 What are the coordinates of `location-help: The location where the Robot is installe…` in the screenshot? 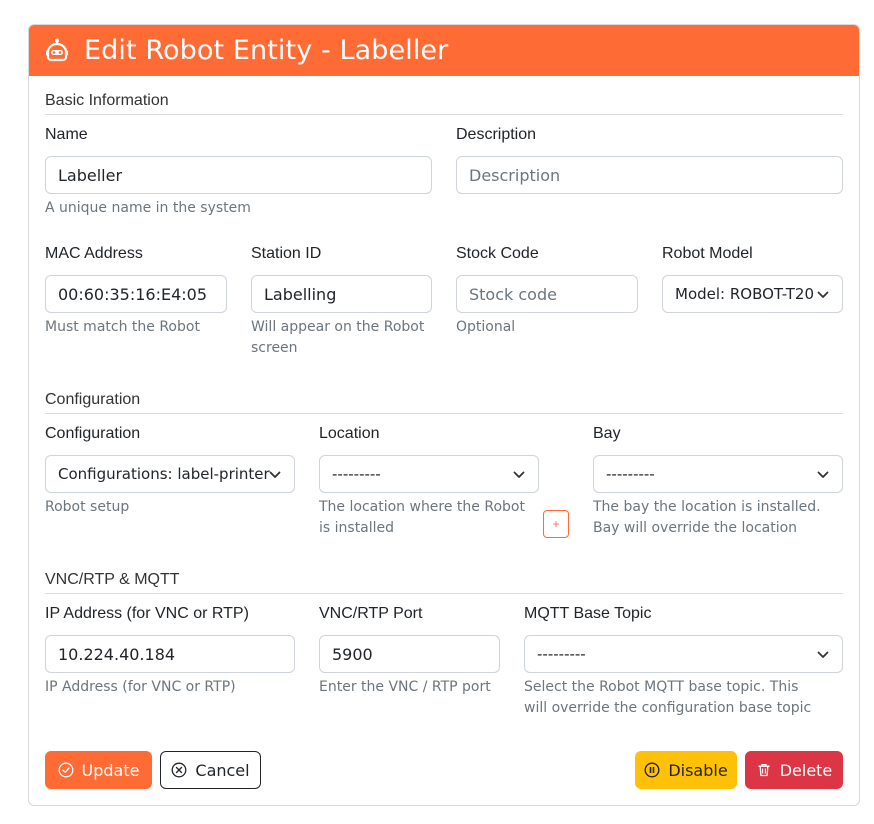 It's located at (422, 517).